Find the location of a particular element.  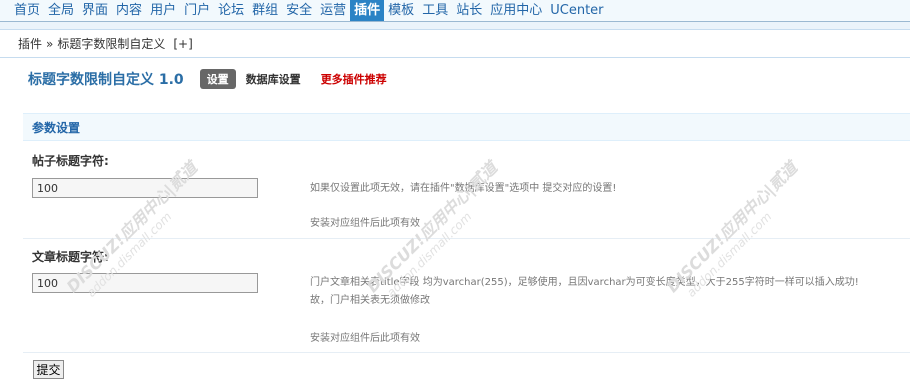

nav-item-13: 站长 is located at coordinates (469, 10).